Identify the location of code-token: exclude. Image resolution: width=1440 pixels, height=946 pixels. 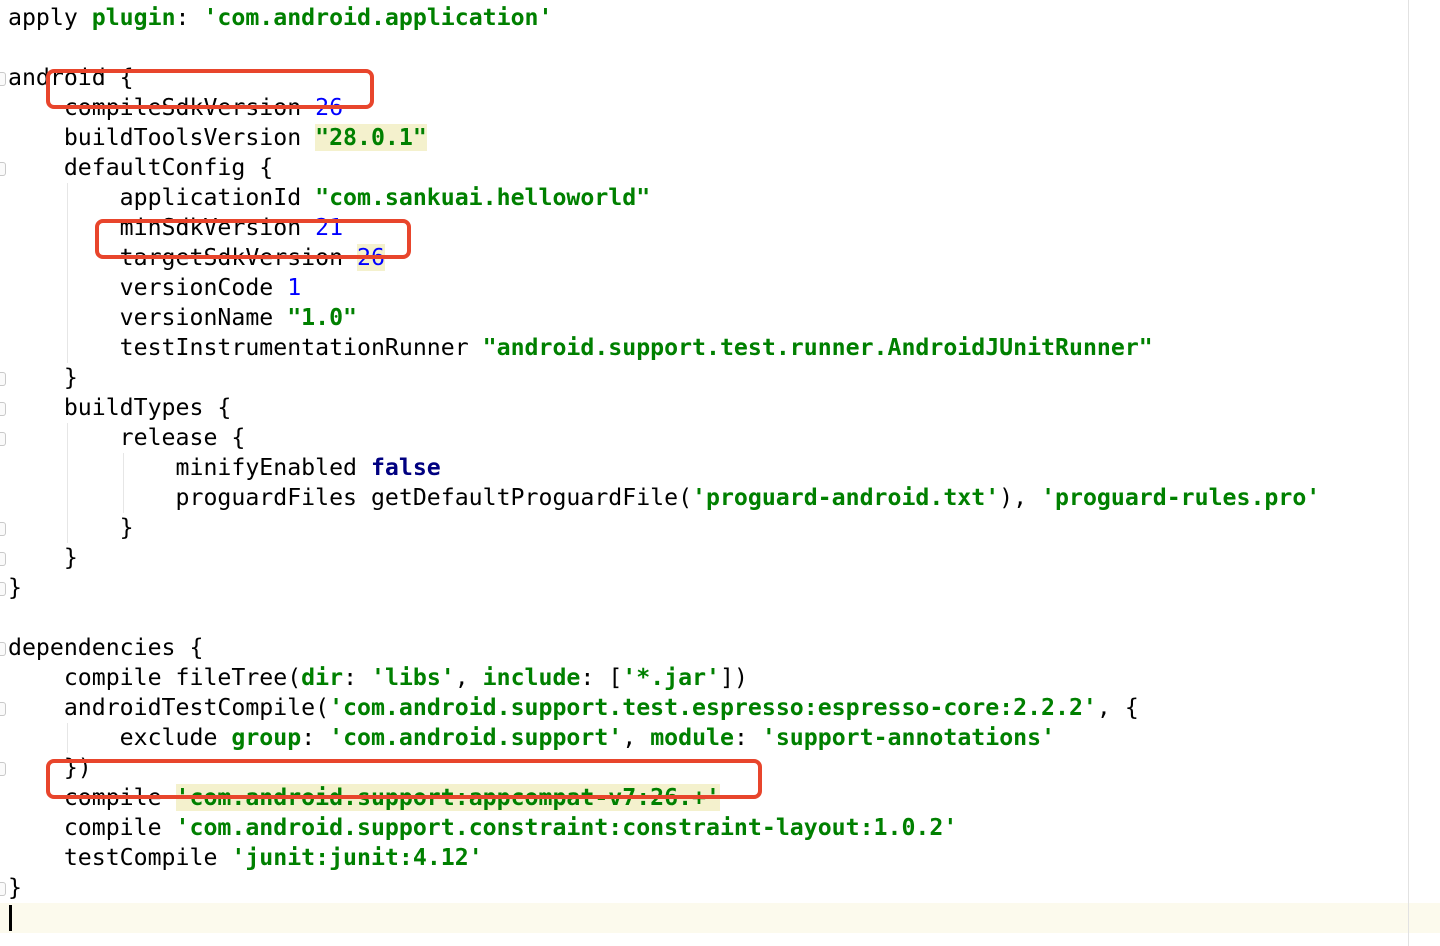
(120, 737).